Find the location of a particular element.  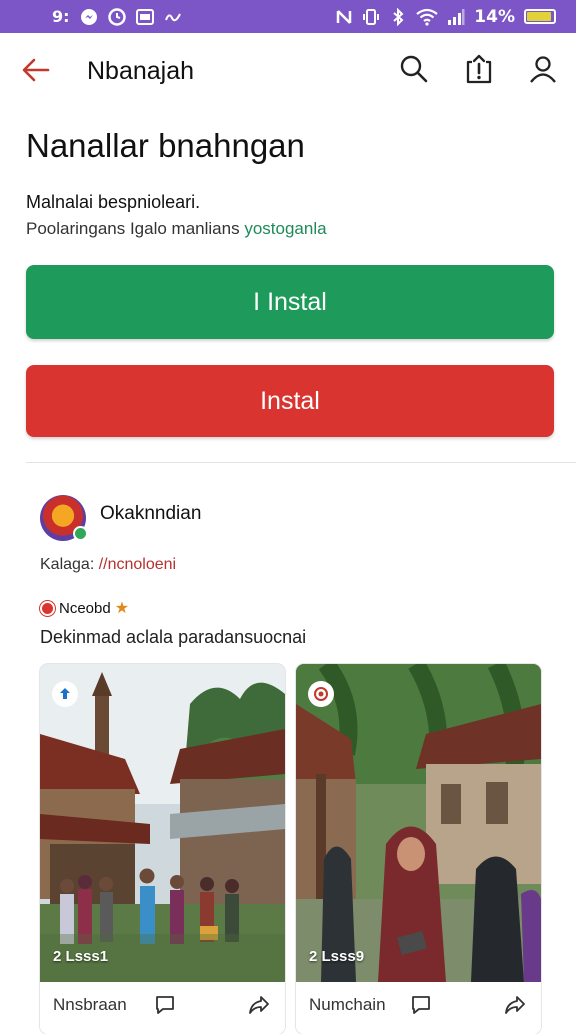

live-icon is located at coordinates (321, 694).